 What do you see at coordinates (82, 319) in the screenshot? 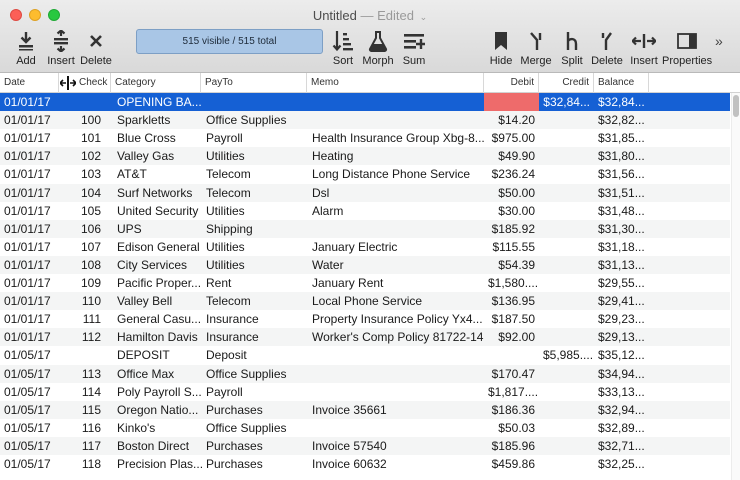
I see `cell-check: 111` at bounding box center [82, 319].